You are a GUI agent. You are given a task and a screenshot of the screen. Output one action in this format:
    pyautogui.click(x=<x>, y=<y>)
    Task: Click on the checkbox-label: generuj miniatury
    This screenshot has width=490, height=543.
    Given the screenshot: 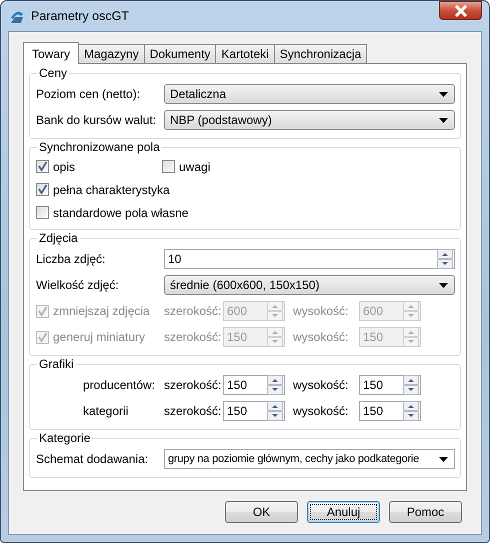 What is the action you would take?
    pyautogui.click(x=99, y=337)
    